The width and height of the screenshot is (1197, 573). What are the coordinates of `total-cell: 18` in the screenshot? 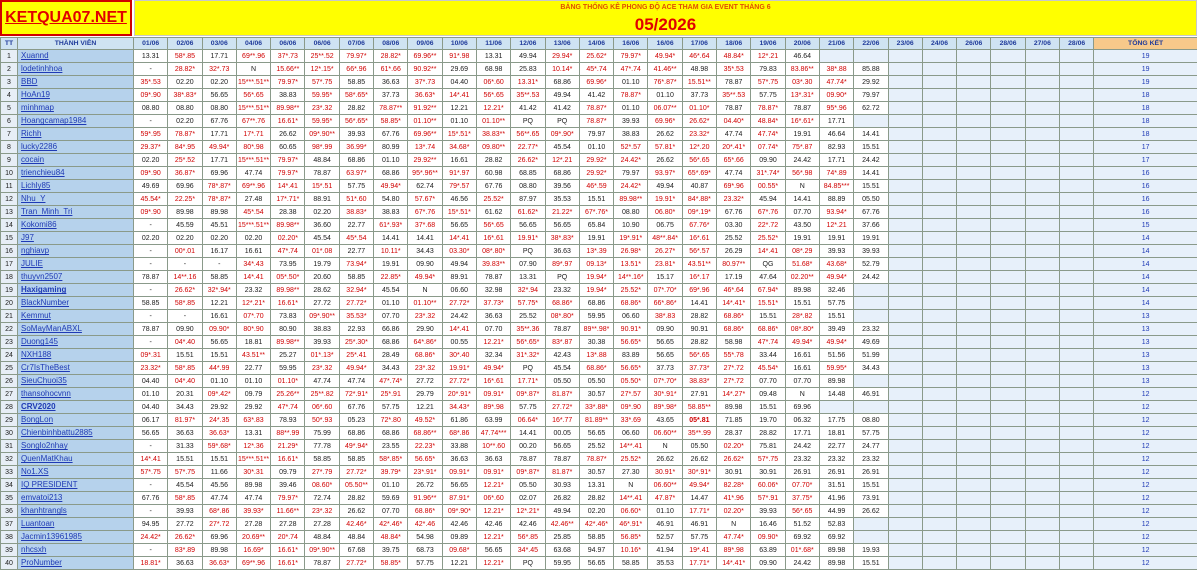 It's located at (1145, 134).